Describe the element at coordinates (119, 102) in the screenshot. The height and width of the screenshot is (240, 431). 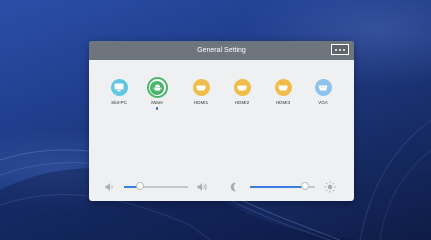
I see `source-label: Slot-PC` at that location.